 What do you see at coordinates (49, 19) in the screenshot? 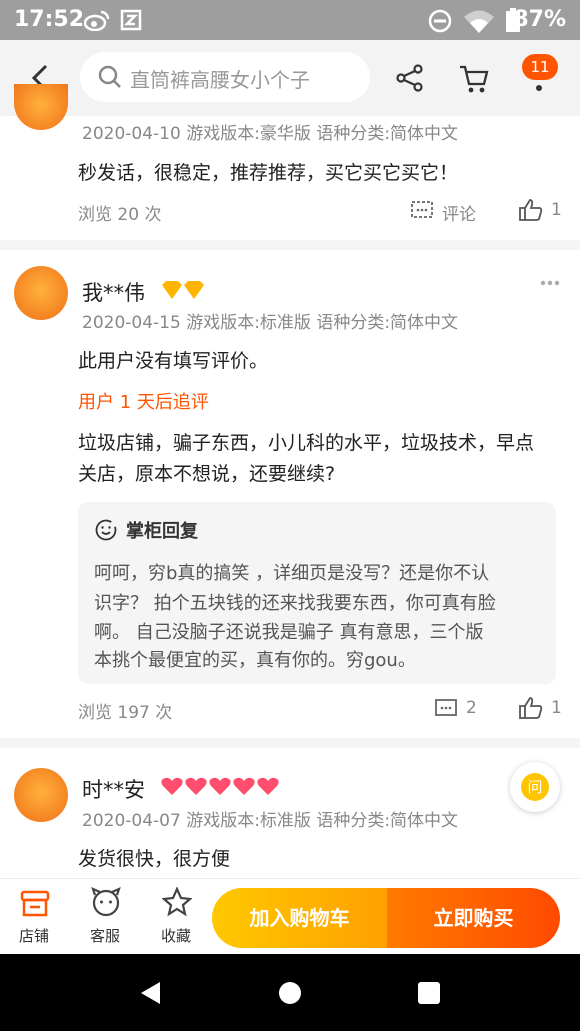
I see `status-time: 17:52` at bounding box center [49, 19].